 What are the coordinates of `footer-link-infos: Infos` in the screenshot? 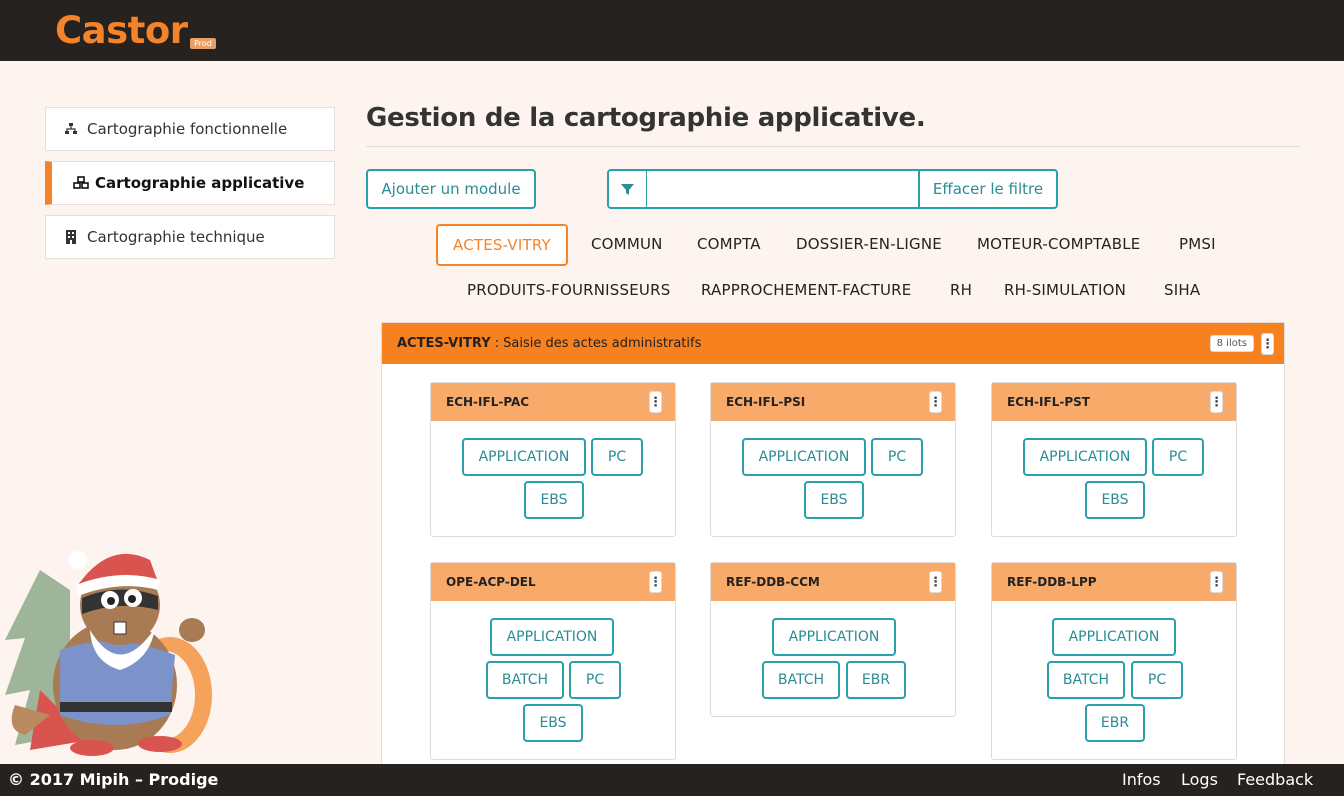 It's located at (1141, 779).